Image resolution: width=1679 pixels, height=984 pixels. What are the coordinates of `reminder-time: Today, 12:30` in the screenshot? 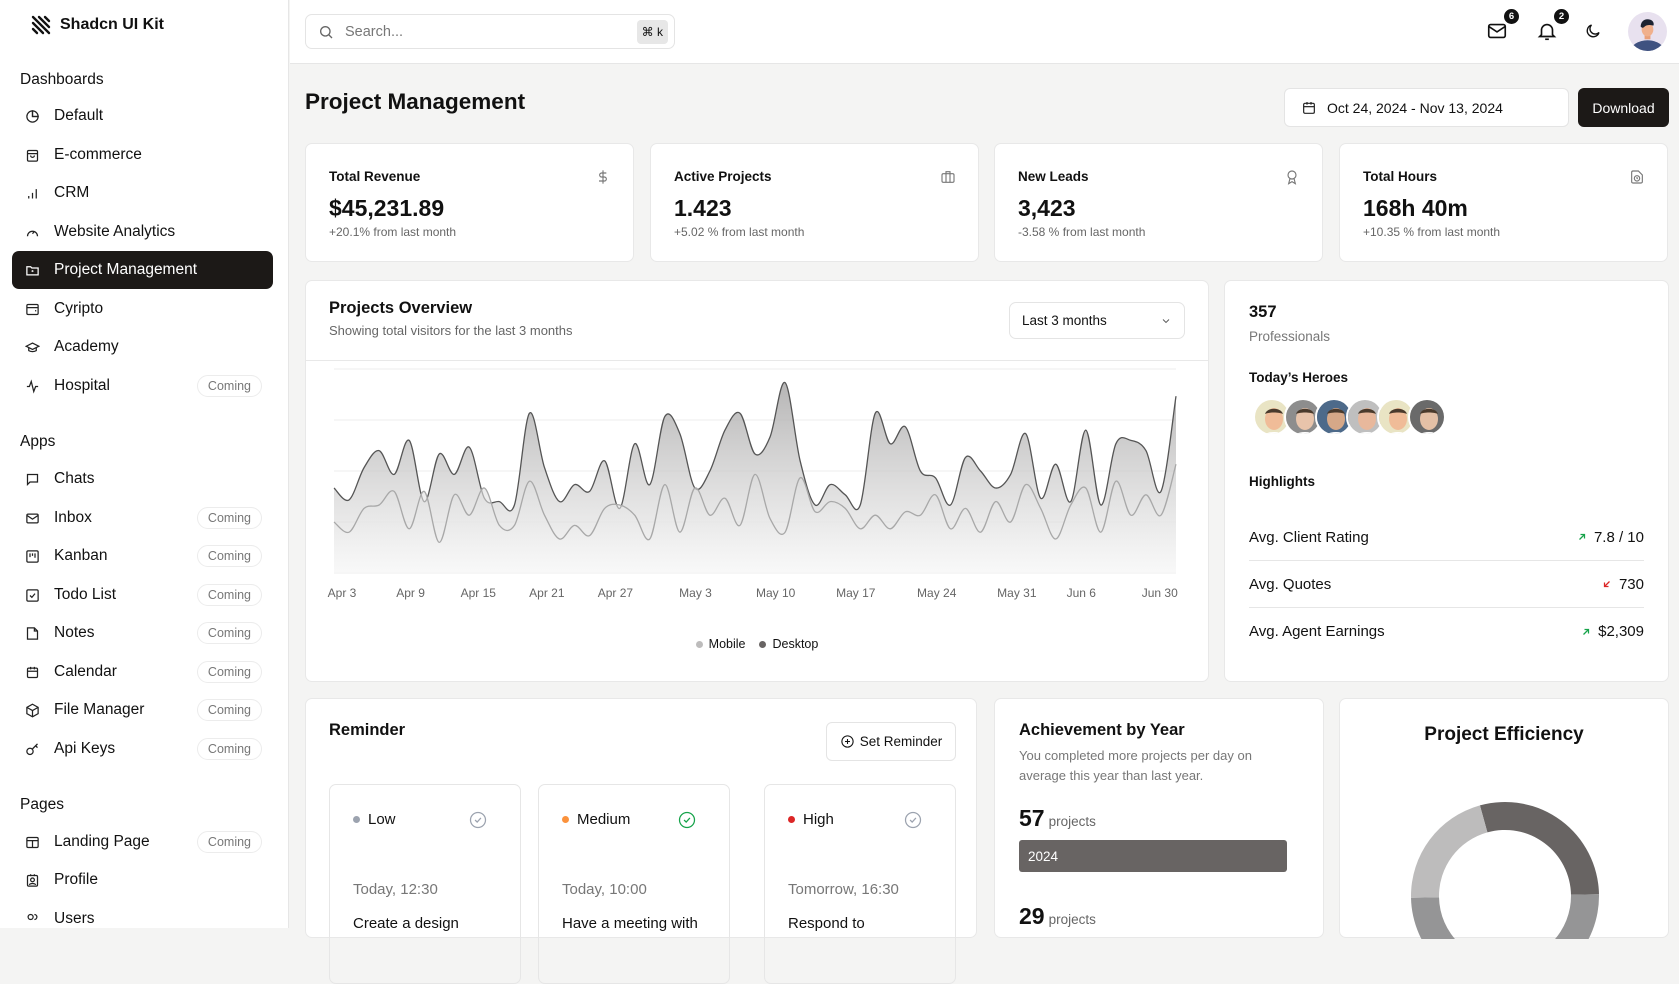 It's located at (395, 889).